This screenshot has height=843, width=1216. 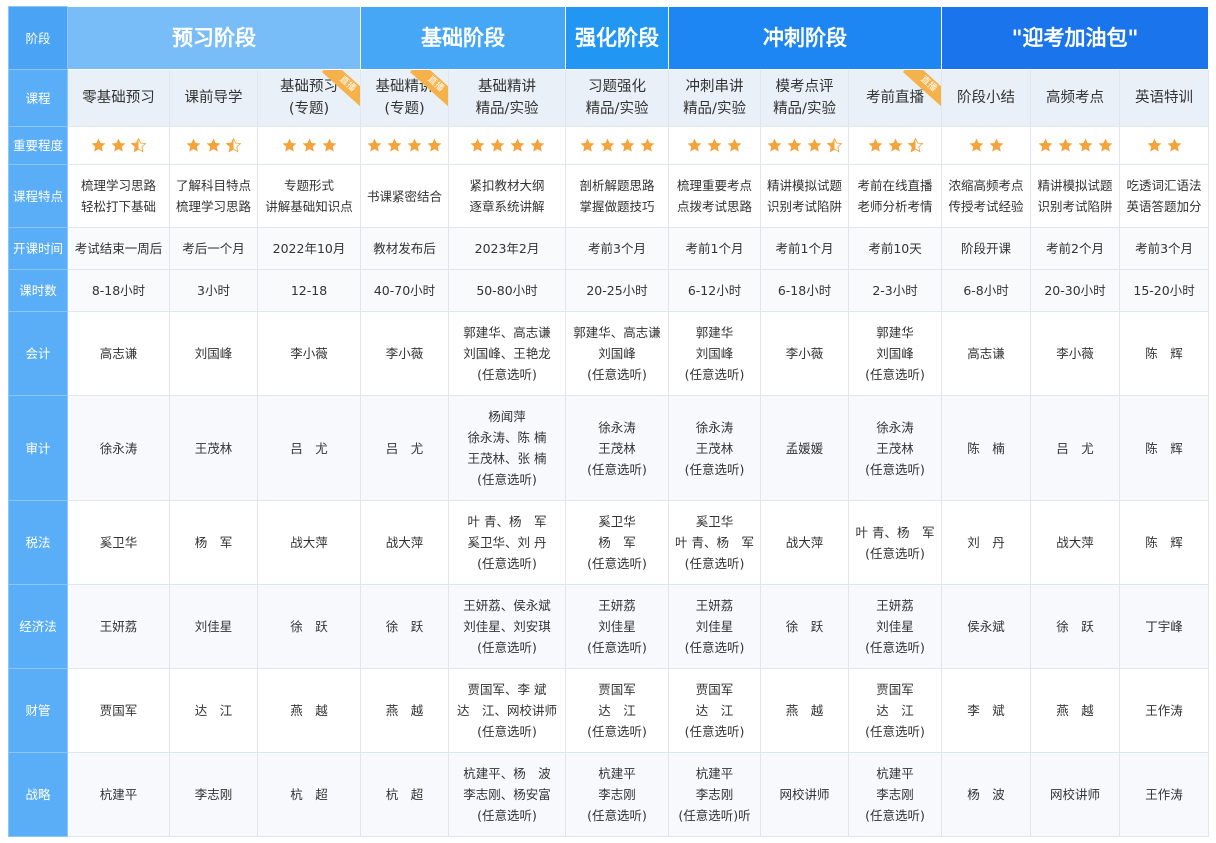 I want to click on teacher-cell: 刘佳星, so click(x=213, y=626).